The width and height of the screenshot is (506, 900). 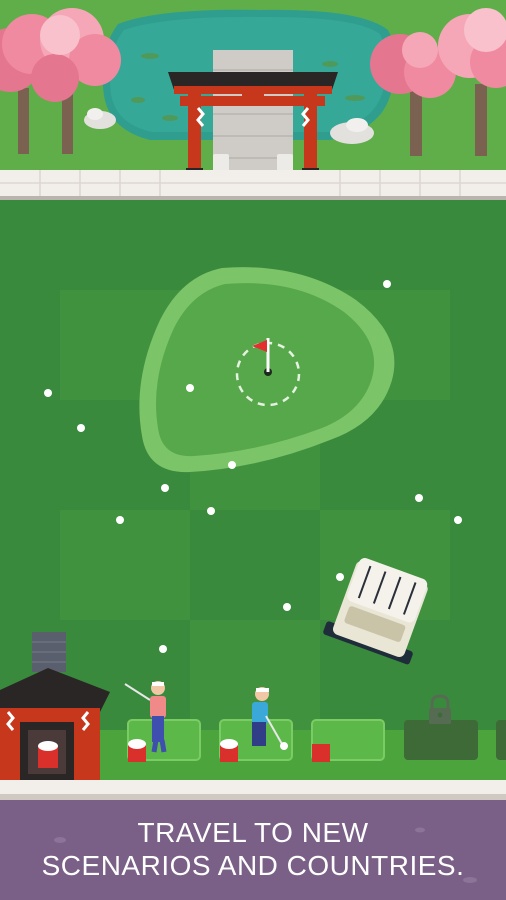 What do you see at coordinates (253, 787) in the screenshot?
I see `bottom-walkway` at bounding box center [253, 787].